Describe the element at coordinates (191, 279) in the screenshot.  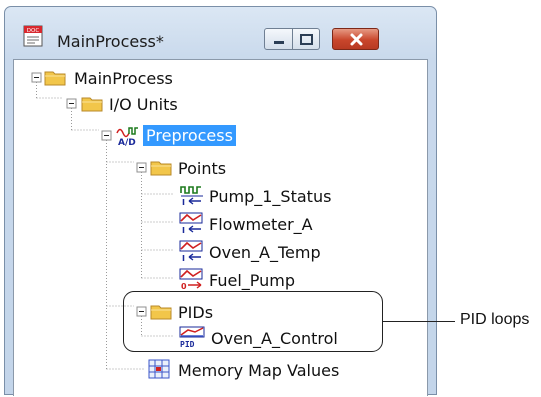
I see `analog-output-icon: 0` at that location.